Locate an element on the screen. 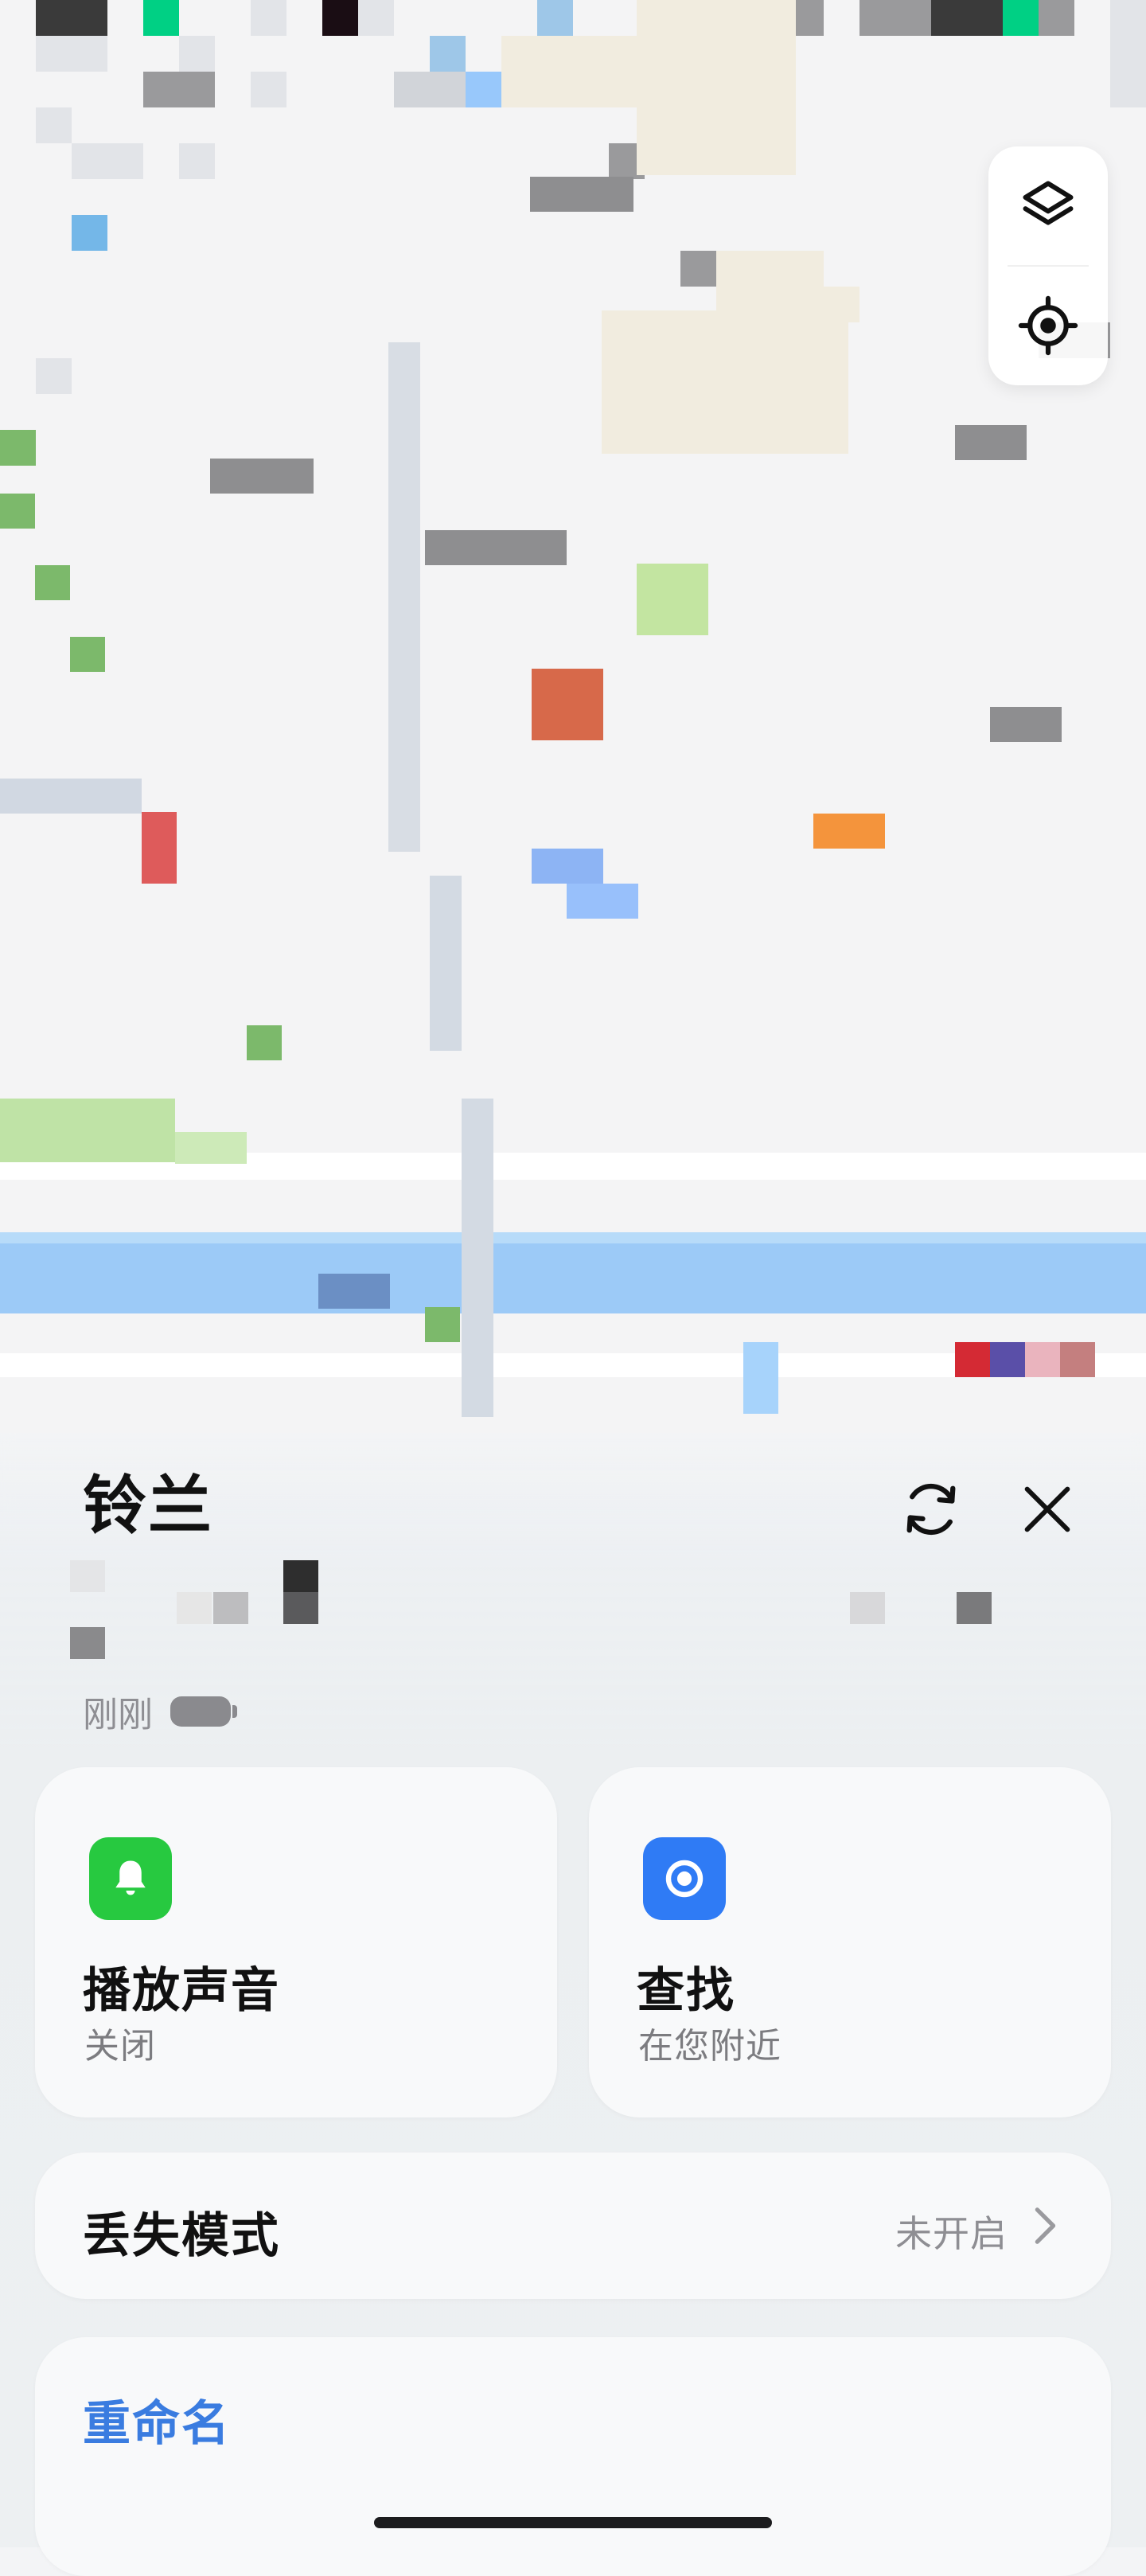 The width and height of the screenshot is (1146, 2576). refresh-button is located at coordinates (931, 1509).